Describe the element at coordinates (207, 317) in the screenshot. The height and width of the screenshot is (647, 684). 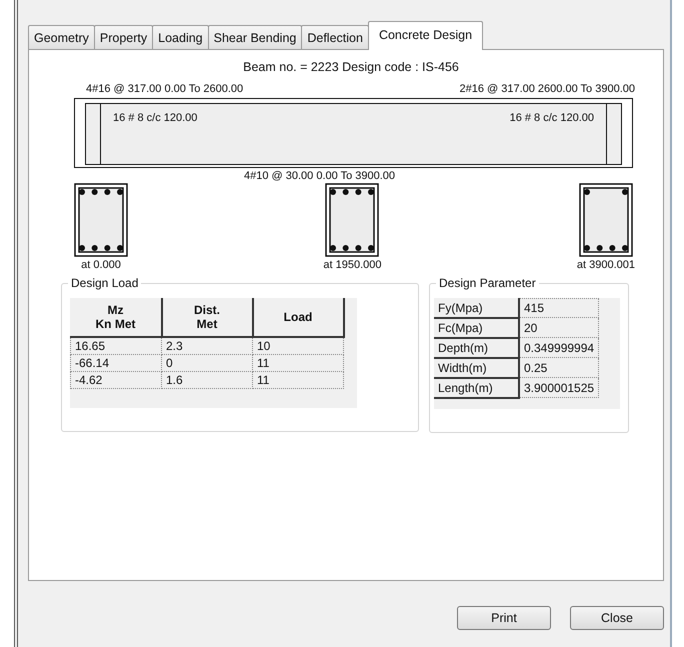
I see `column-header: Dist. Met` at that location.